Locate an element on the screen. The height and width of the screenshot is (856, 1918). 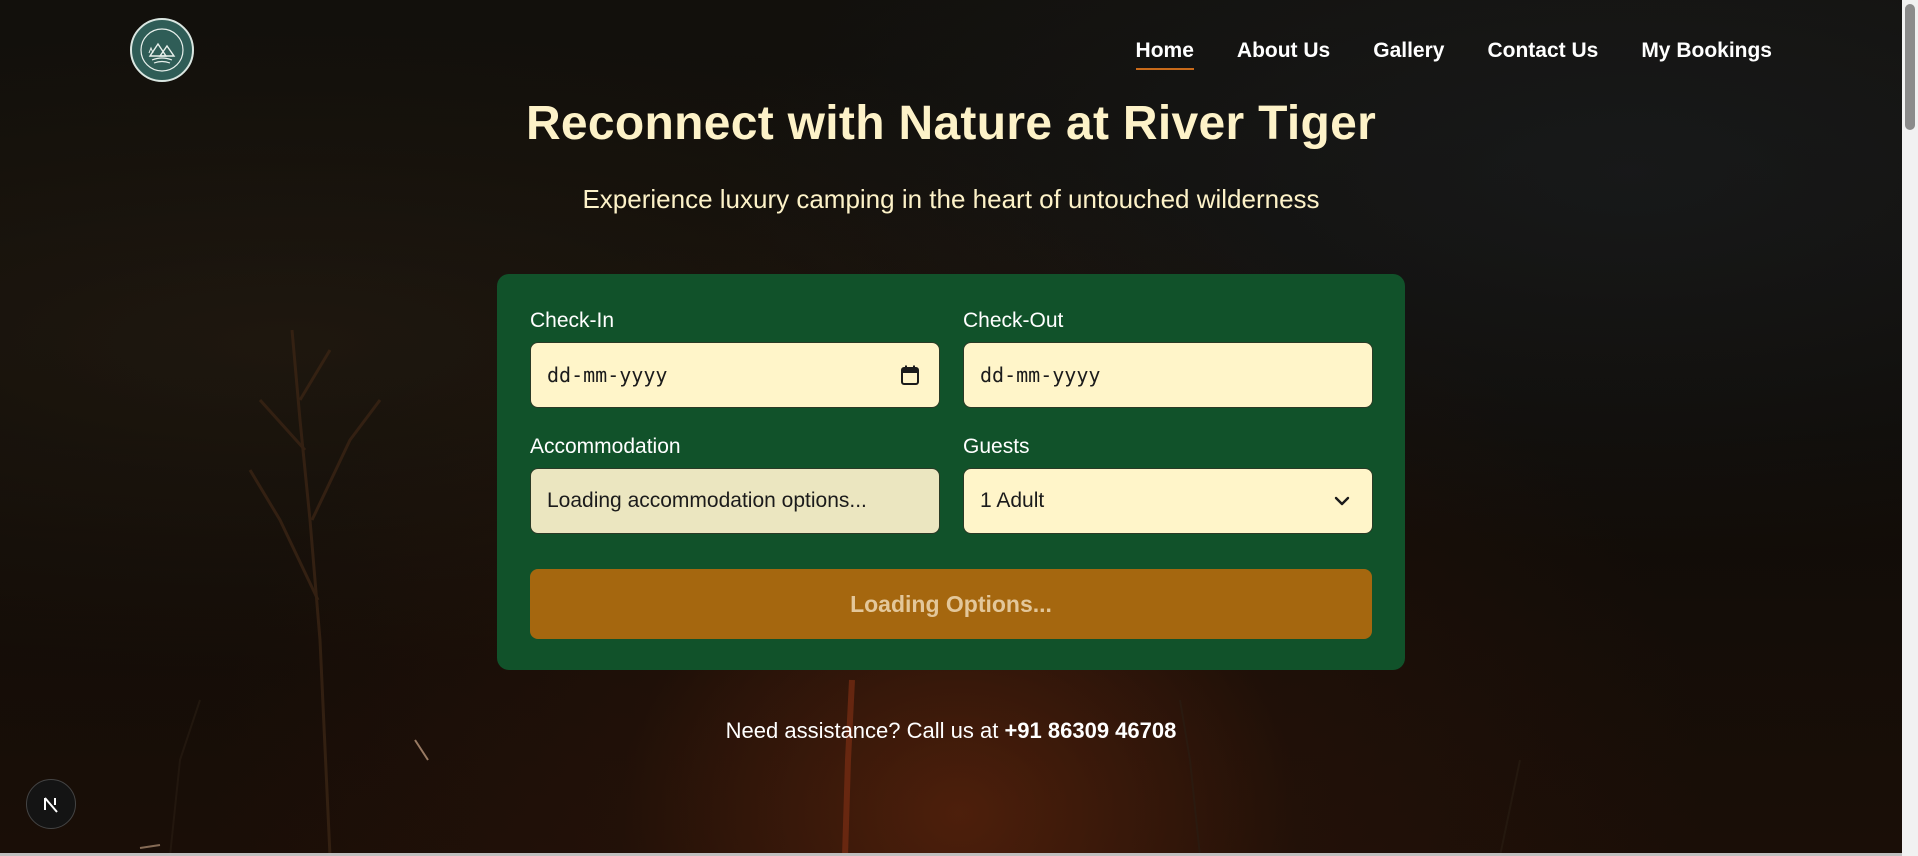
guests-label: Guests is located at coordinates (996, 446).